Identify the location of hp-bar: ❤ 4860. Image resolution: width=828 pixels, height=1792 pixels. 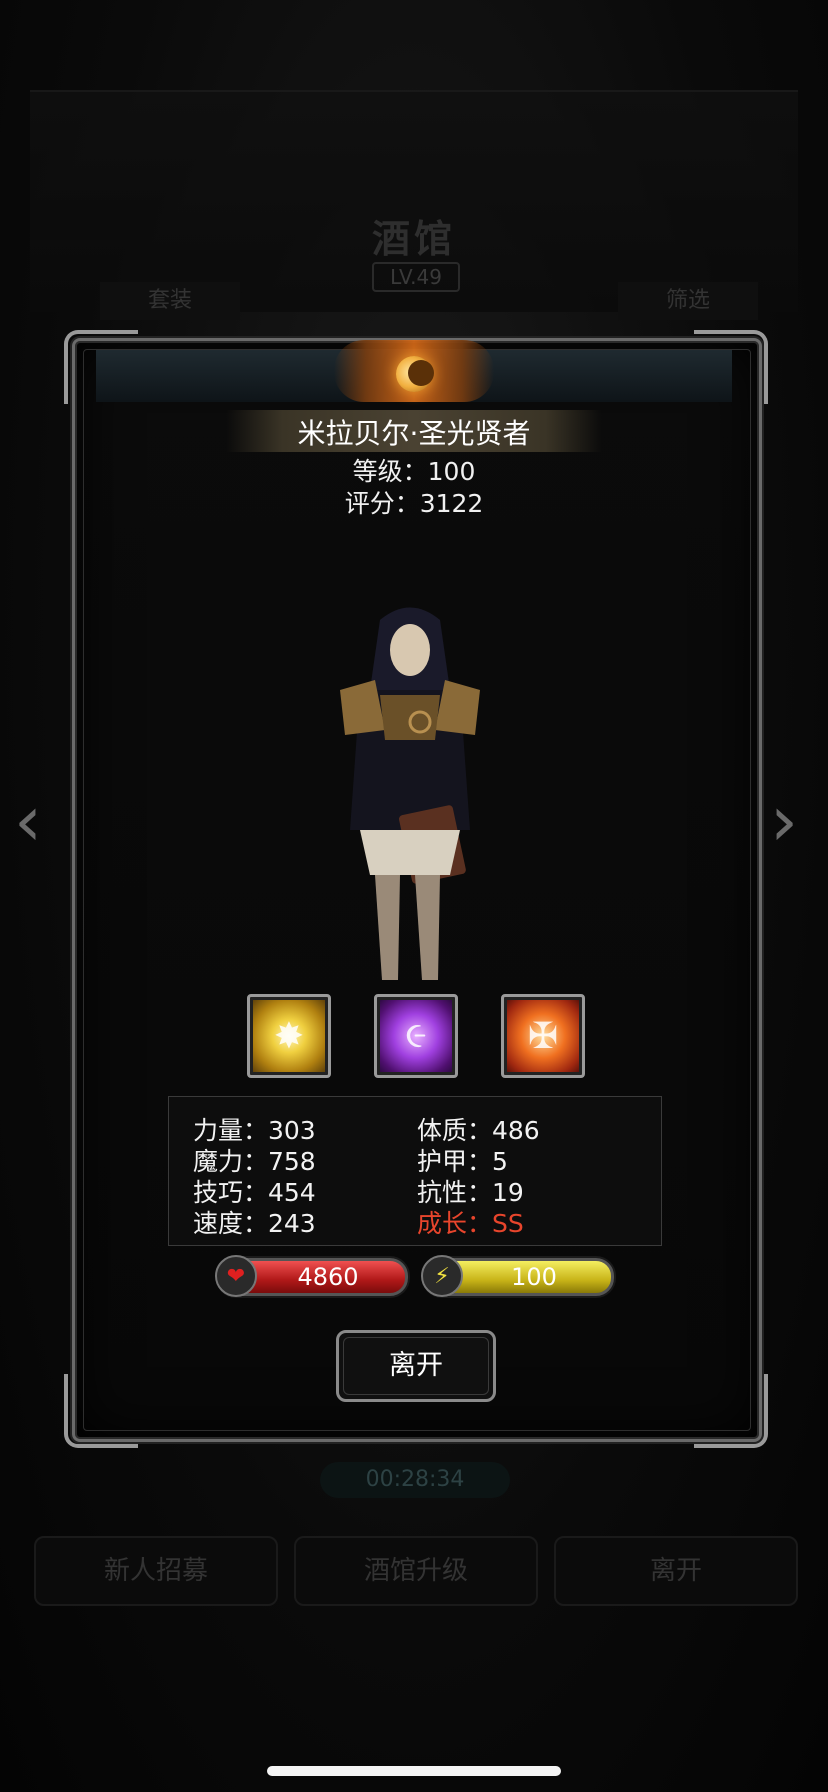
(311, 1276).